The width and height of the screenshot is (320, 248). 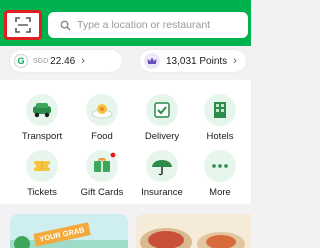 I want to click on gift-card-icon, so click(x=102, y=166).